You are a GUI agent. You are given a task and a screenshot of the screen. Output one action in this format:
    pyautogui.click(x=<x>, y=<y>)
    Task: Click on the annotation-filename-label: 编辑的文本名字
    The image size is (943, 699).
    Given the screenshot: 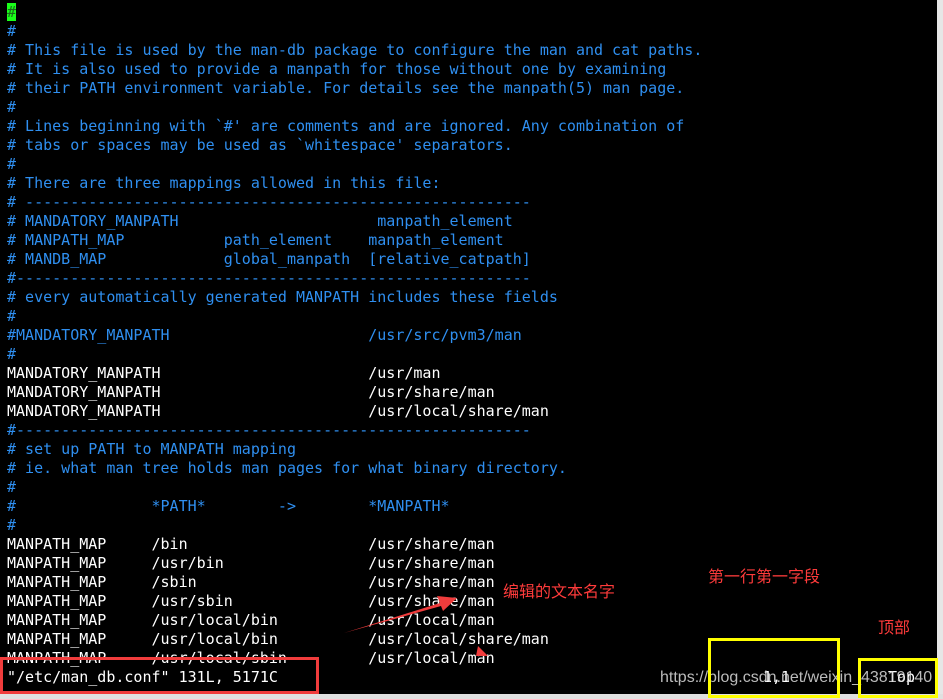 What is the action you would take?
    pyautogui.click(x=559, y=591)
    